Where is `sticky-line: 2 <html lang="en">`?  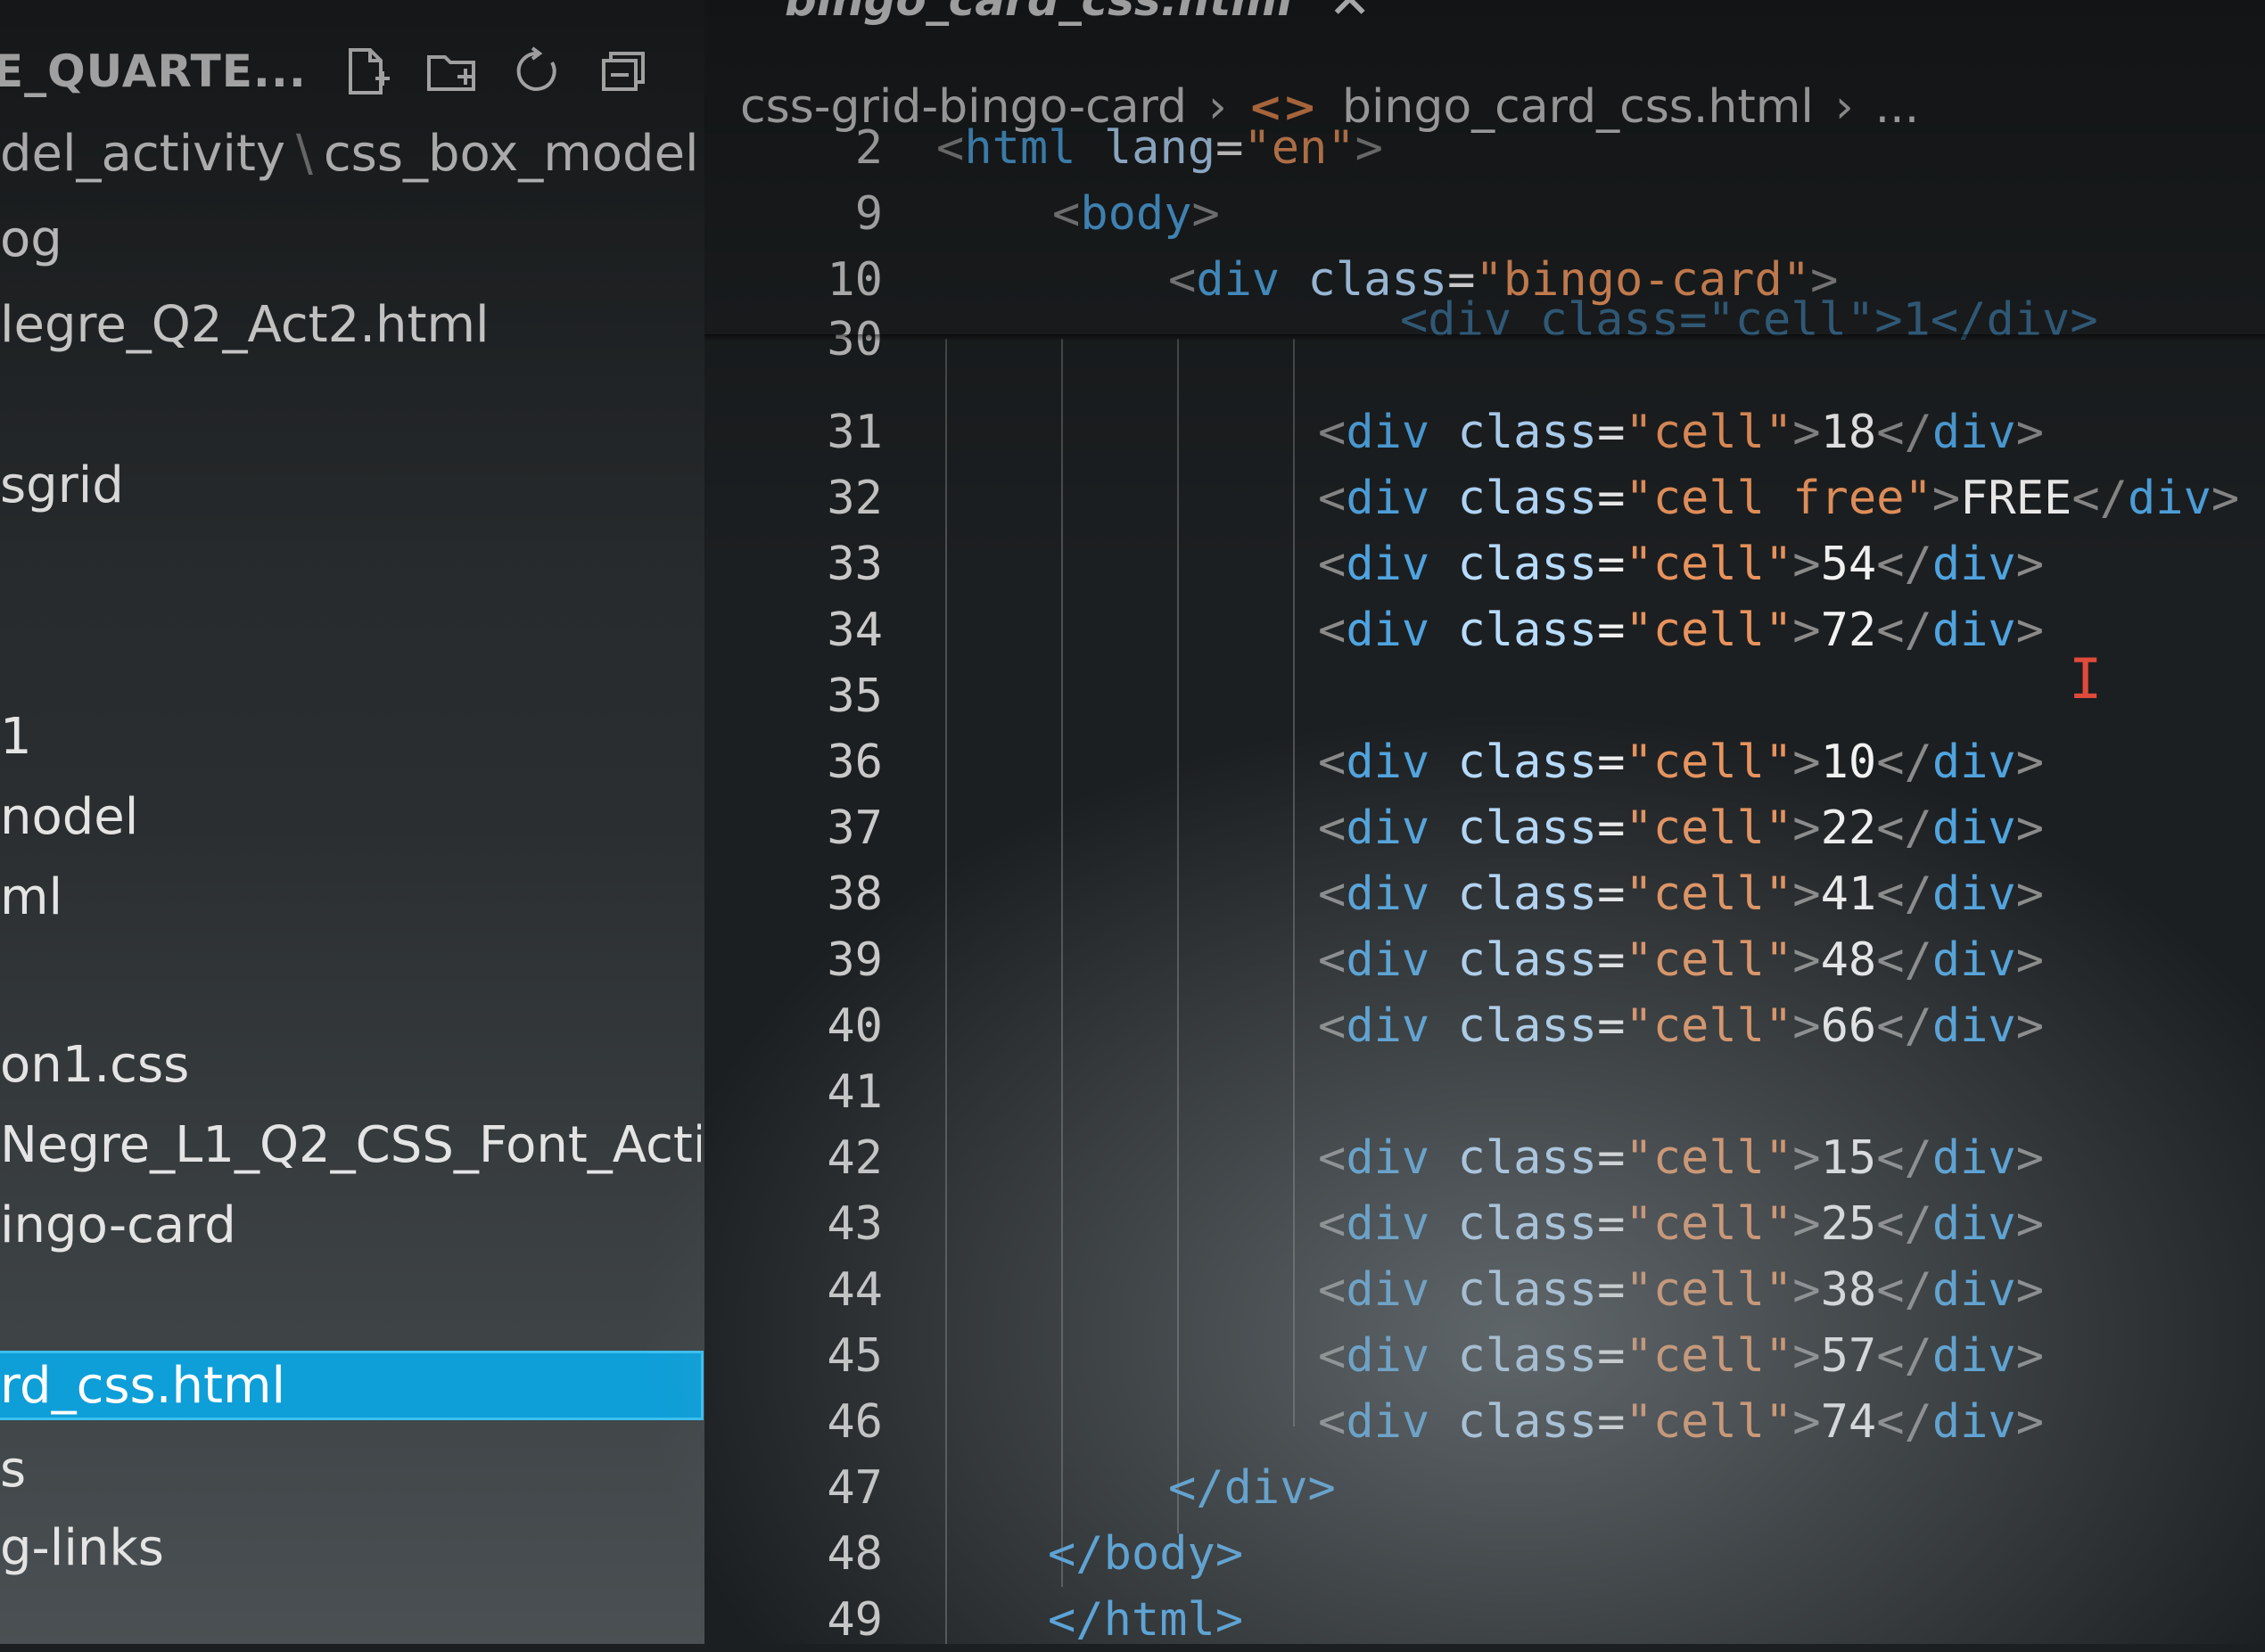
sticky-line: 2 <html lang="en"> is located at coordinates (1484, 148).